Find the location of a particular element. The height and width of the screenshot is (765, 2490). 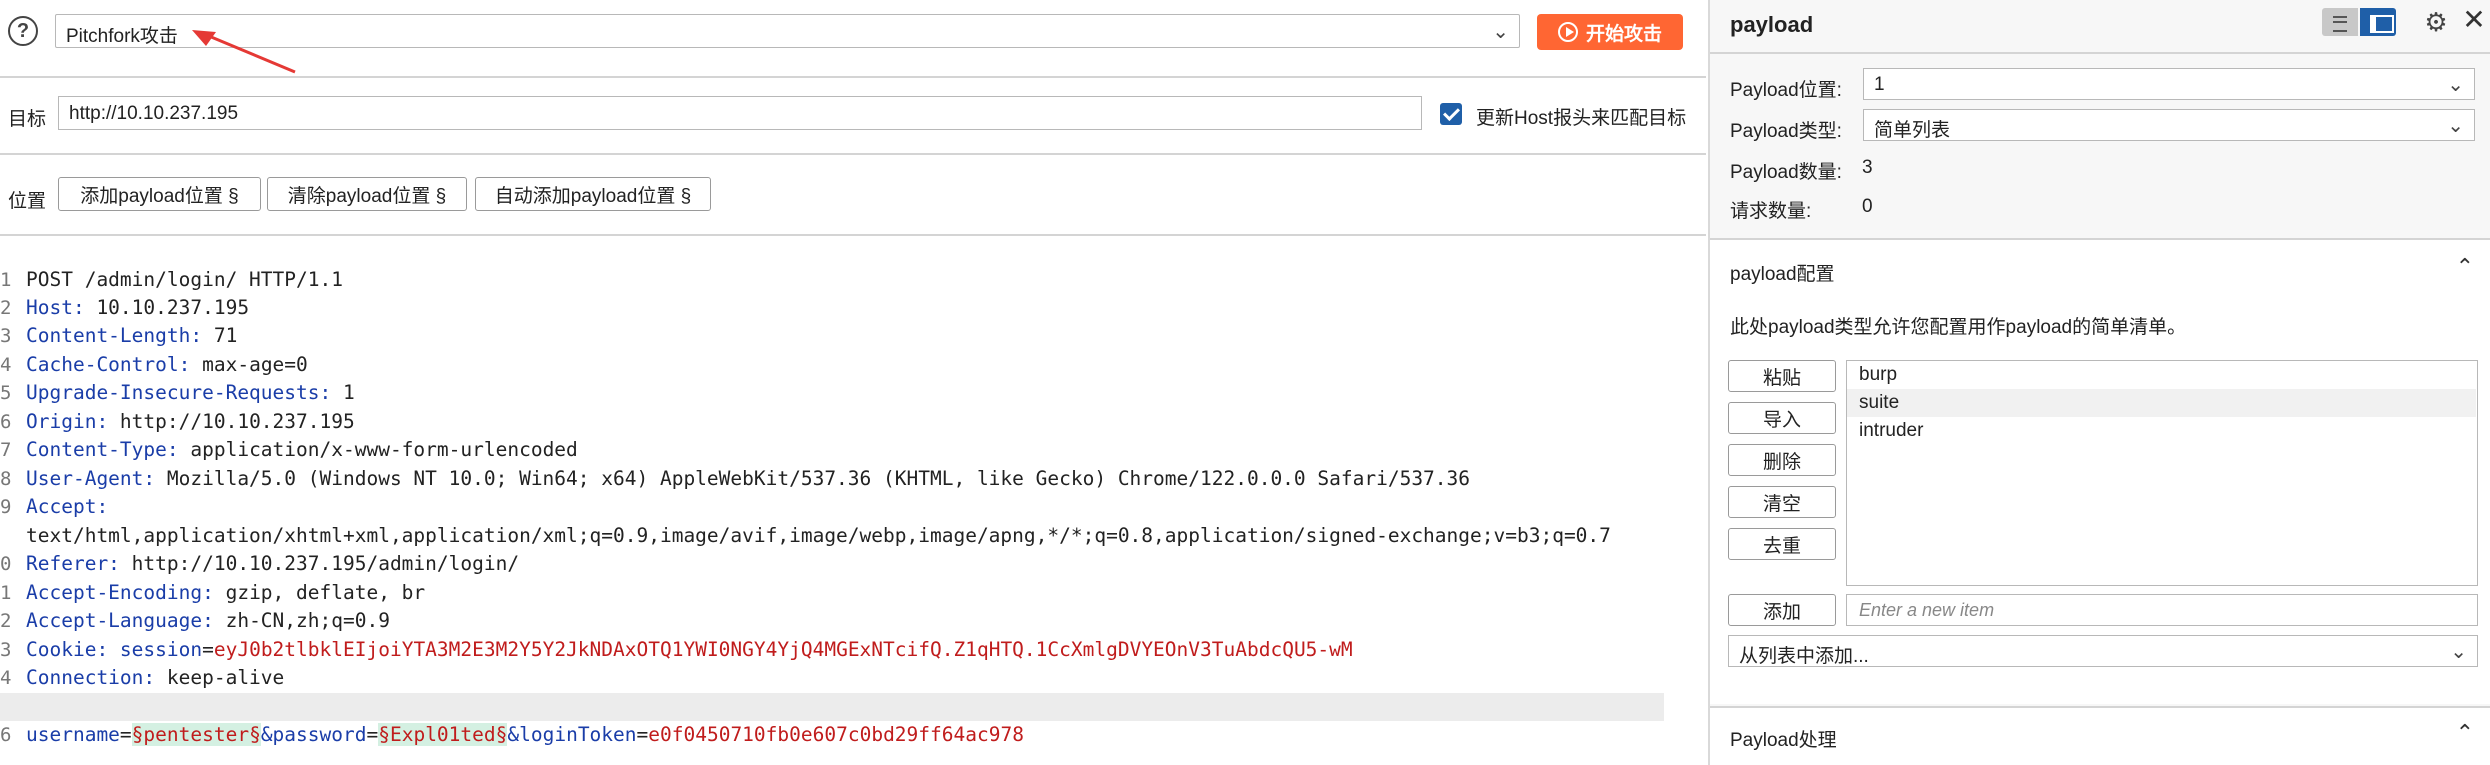

request-line: 1 Accept-Encoding: gzip, deflate, br is located at coordinates (213, 592).